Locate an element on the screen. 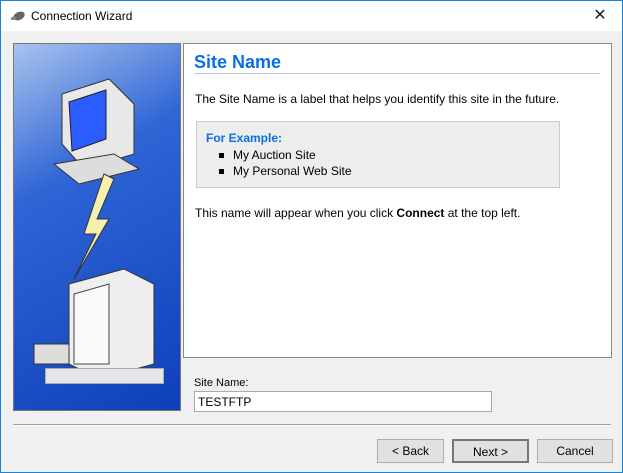 The height and width of the screenshot is (473, 623). note-bold: Connect is located at coordinates (420, 213).